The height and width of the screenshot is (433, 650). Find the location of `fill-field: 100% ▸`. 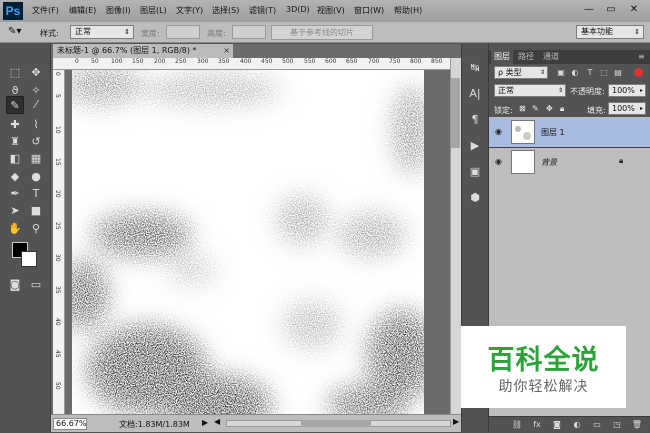

fill-field: 100% ▸ is located at coordinates (627, 108).